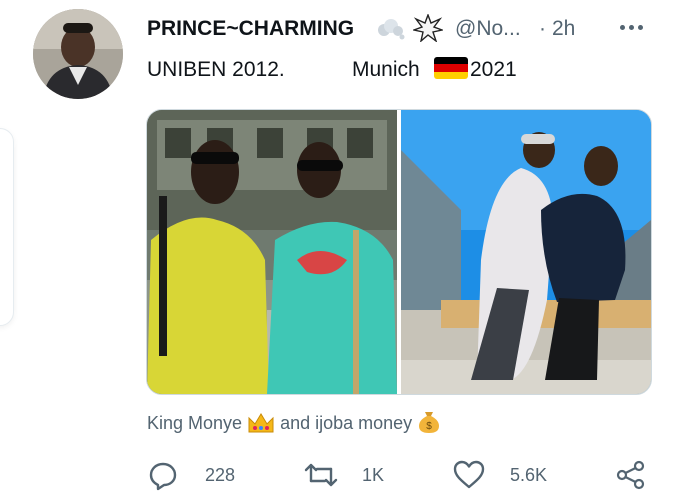 The height and width of the screenshot is (496, 683). Describe the element at coordinates (250, 29) in the screenshot. I see `display-name: PRINCE~CHARMING` at that location.